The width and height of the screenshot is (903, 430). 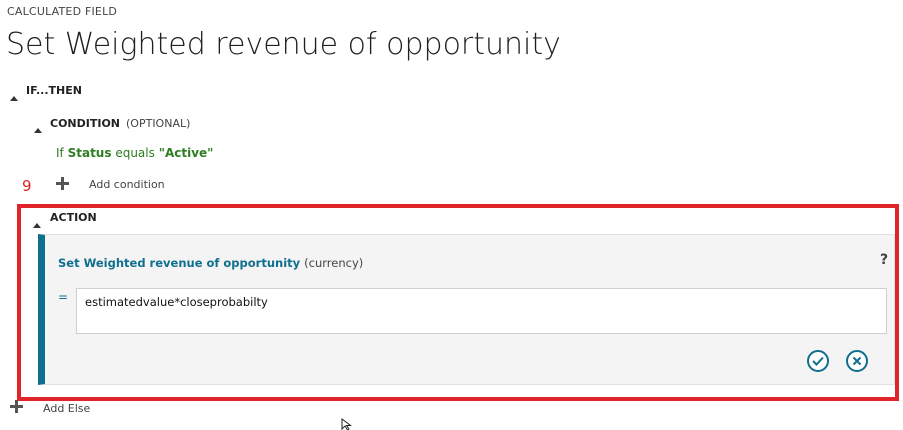 I want to click on mouse-cursor-icon, so click(x=346, y=424).